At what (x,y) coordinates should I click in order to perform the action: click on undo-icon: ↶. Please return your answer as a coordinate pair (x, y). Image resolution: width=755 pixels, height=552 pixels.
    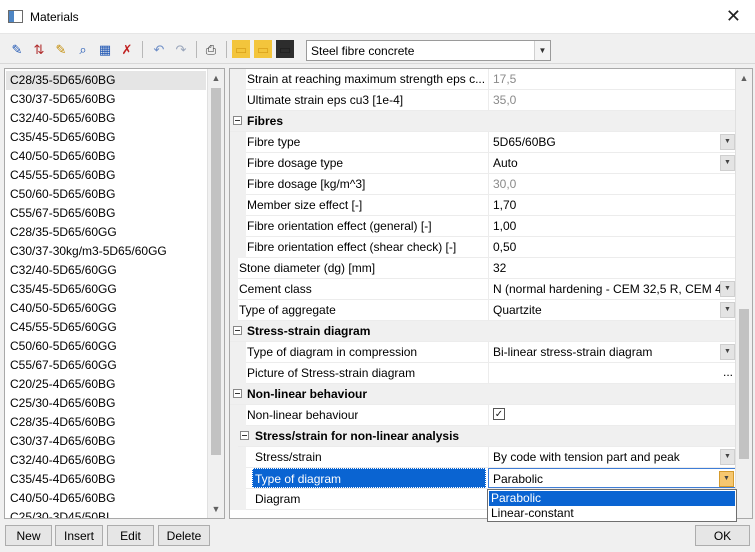
    Looking at the image, I should click on (159, 49).